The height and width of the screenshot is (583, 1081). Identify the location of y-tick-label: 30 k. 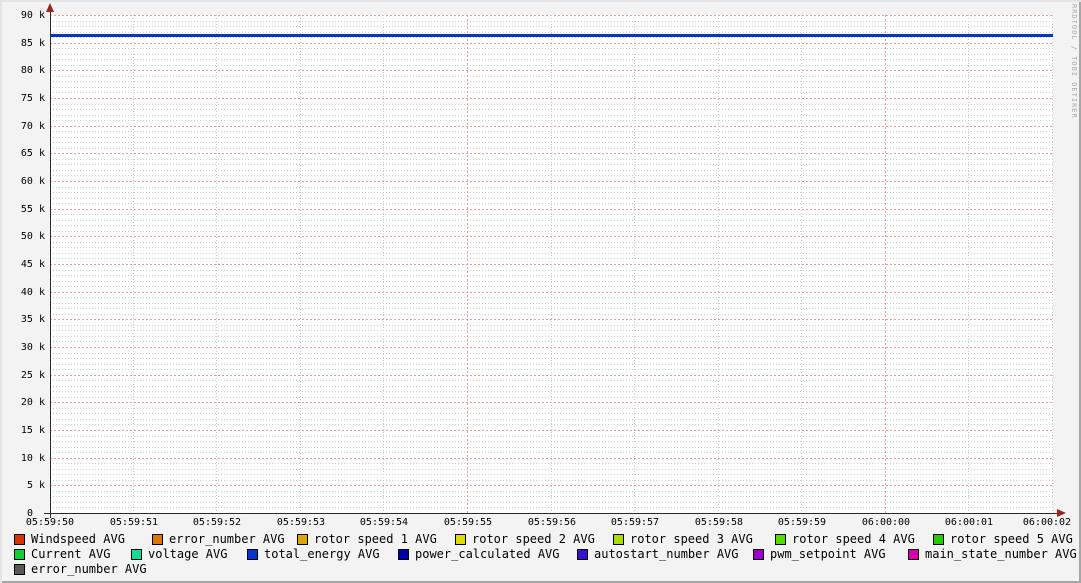
(32, 347).